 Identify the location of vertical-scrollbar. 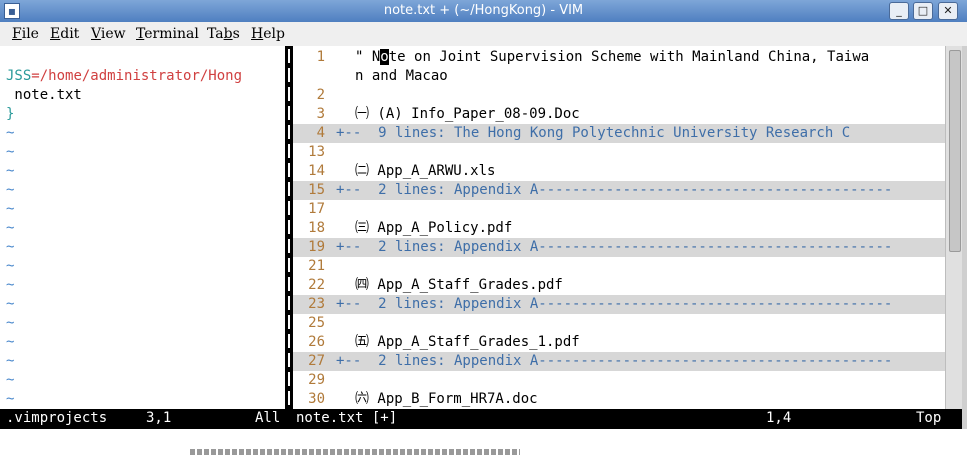
(954, 227).